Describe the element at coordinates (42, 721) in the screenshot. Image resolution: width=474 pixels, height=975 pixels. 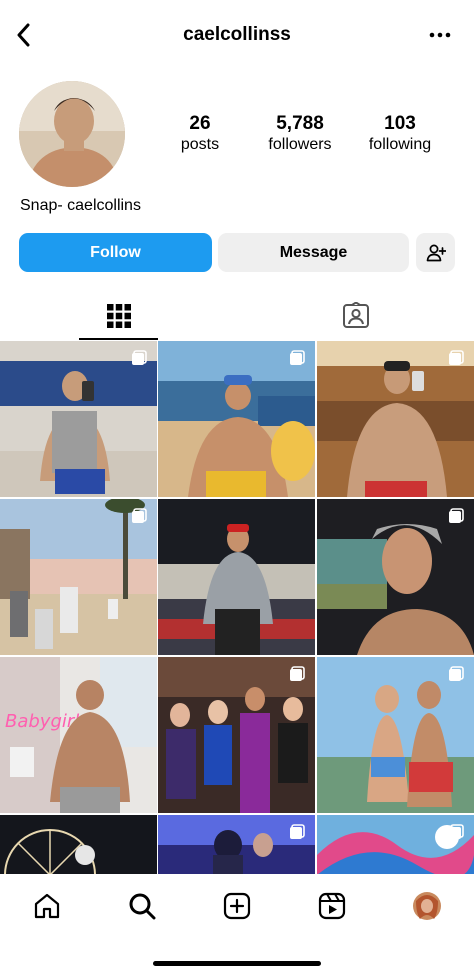
I see `svg-text: Babygirl` at that location.